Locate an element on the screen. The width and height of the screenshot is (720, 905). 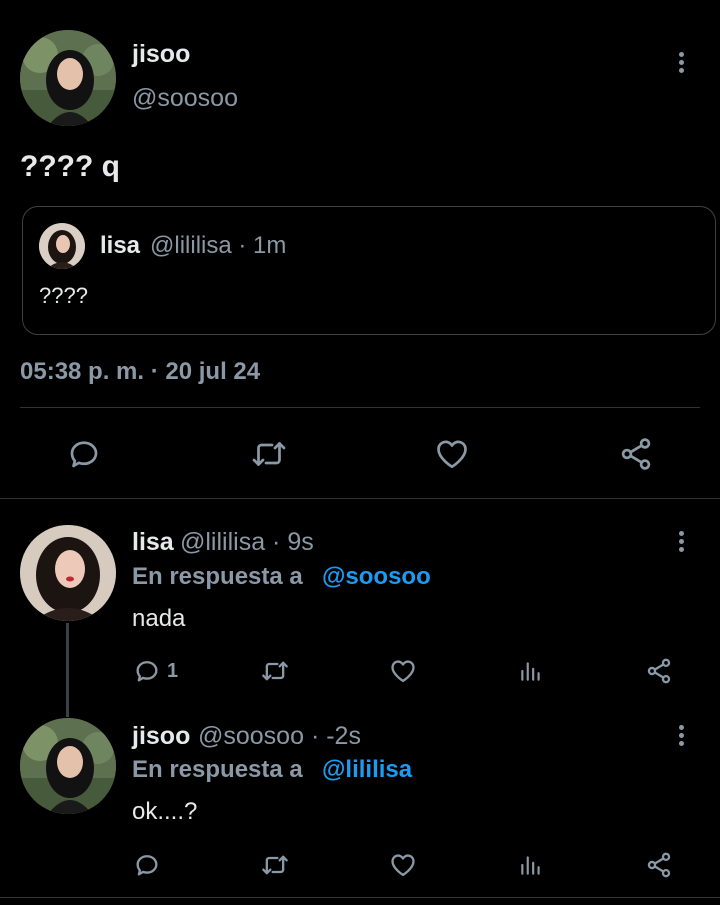
author-meta: @lililisa · 9s is located at coordinates (247, 542).